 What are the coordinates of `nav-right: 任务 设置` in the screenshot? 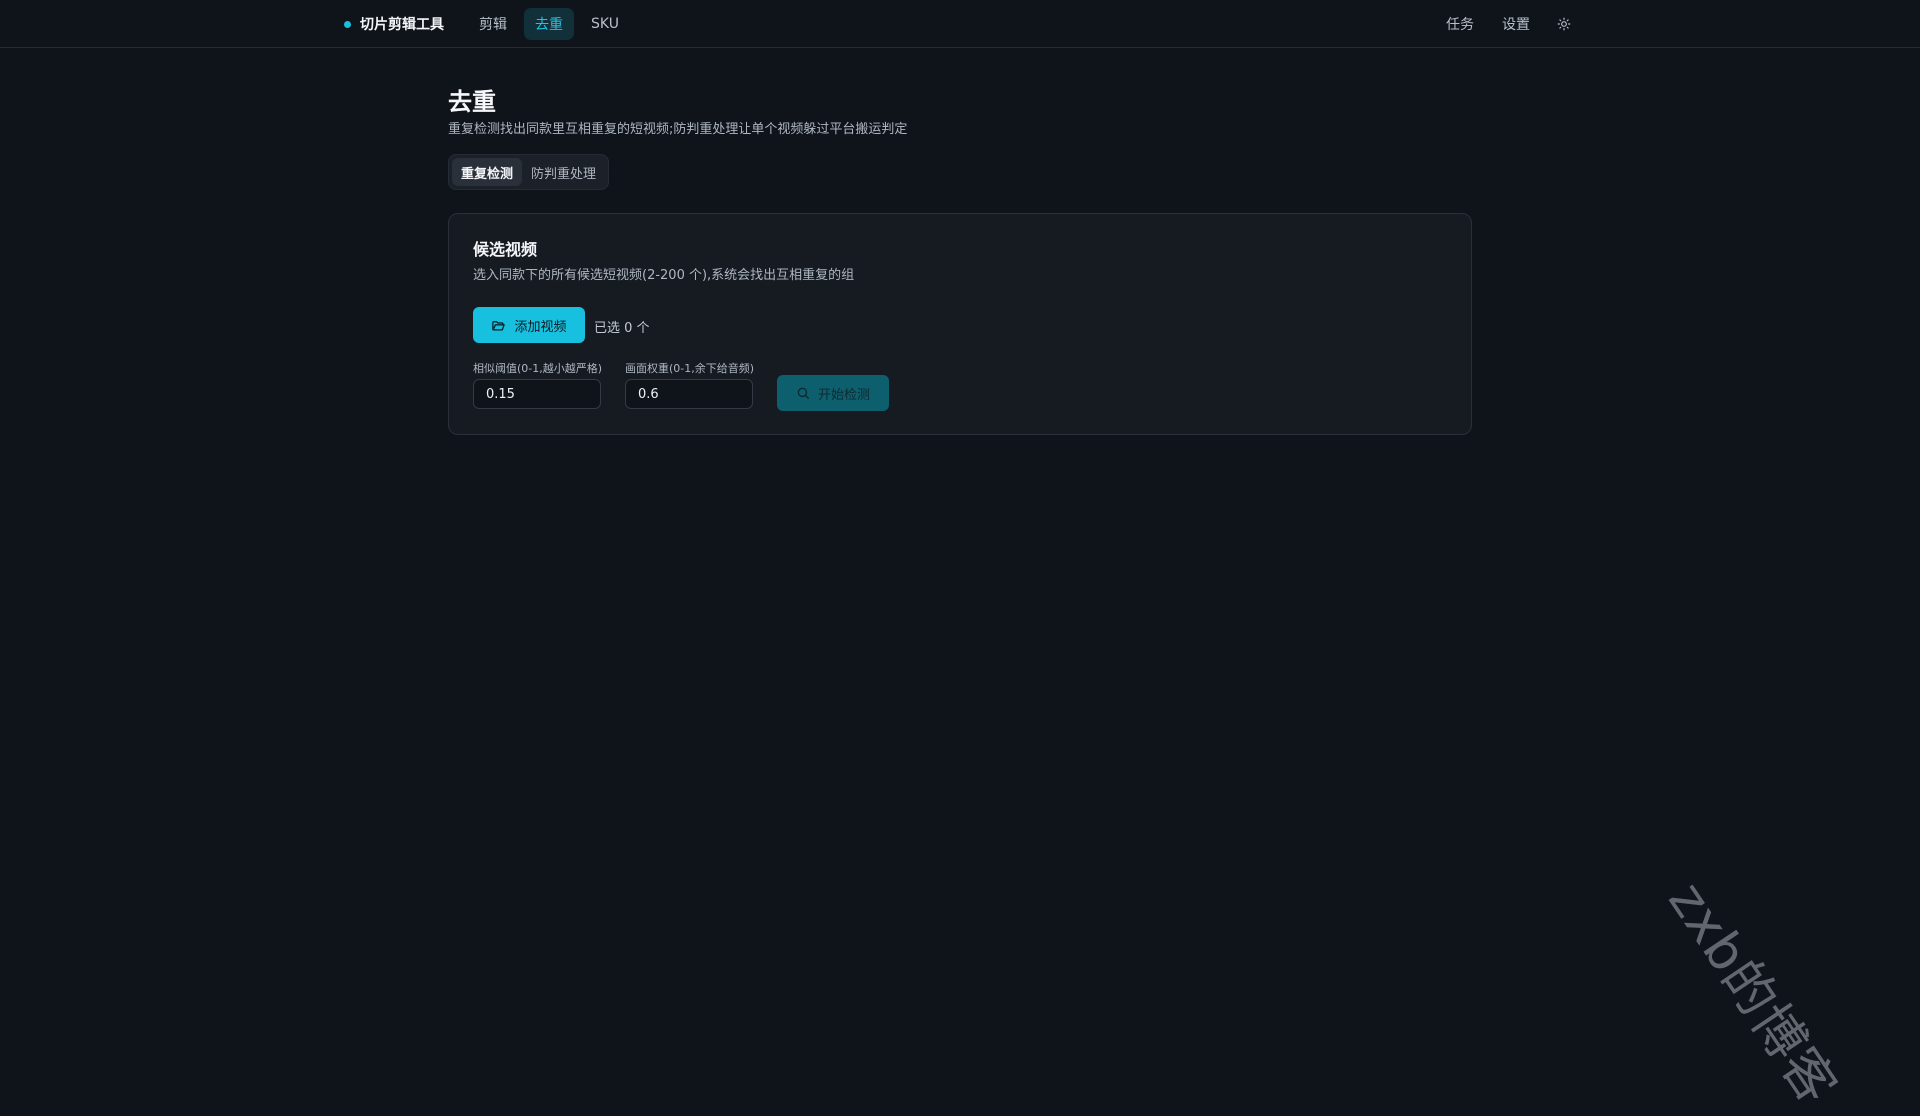 It's located at (1508, 24).